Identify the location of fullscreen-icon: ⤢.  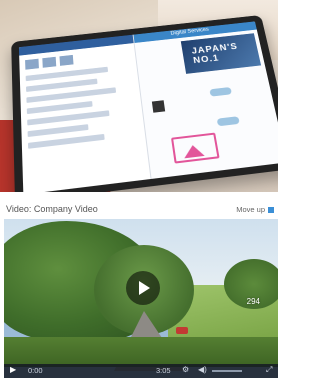
(269, 370).